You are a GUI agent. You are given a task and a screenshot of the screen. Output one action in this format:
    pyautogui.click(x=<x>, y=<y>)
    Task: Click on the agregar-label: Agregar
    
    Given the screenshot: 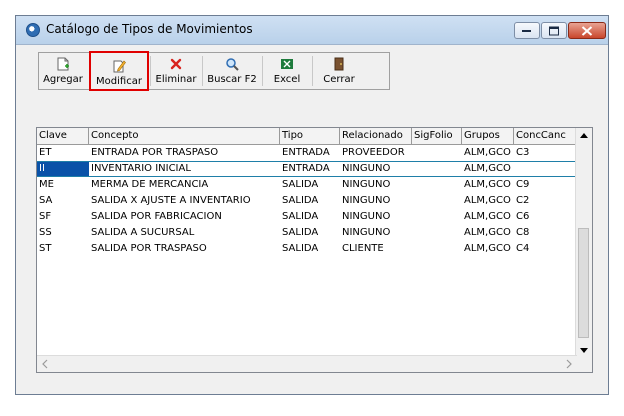 What is the action you would take?
    pyautogui.click(x=63, y=79)
    